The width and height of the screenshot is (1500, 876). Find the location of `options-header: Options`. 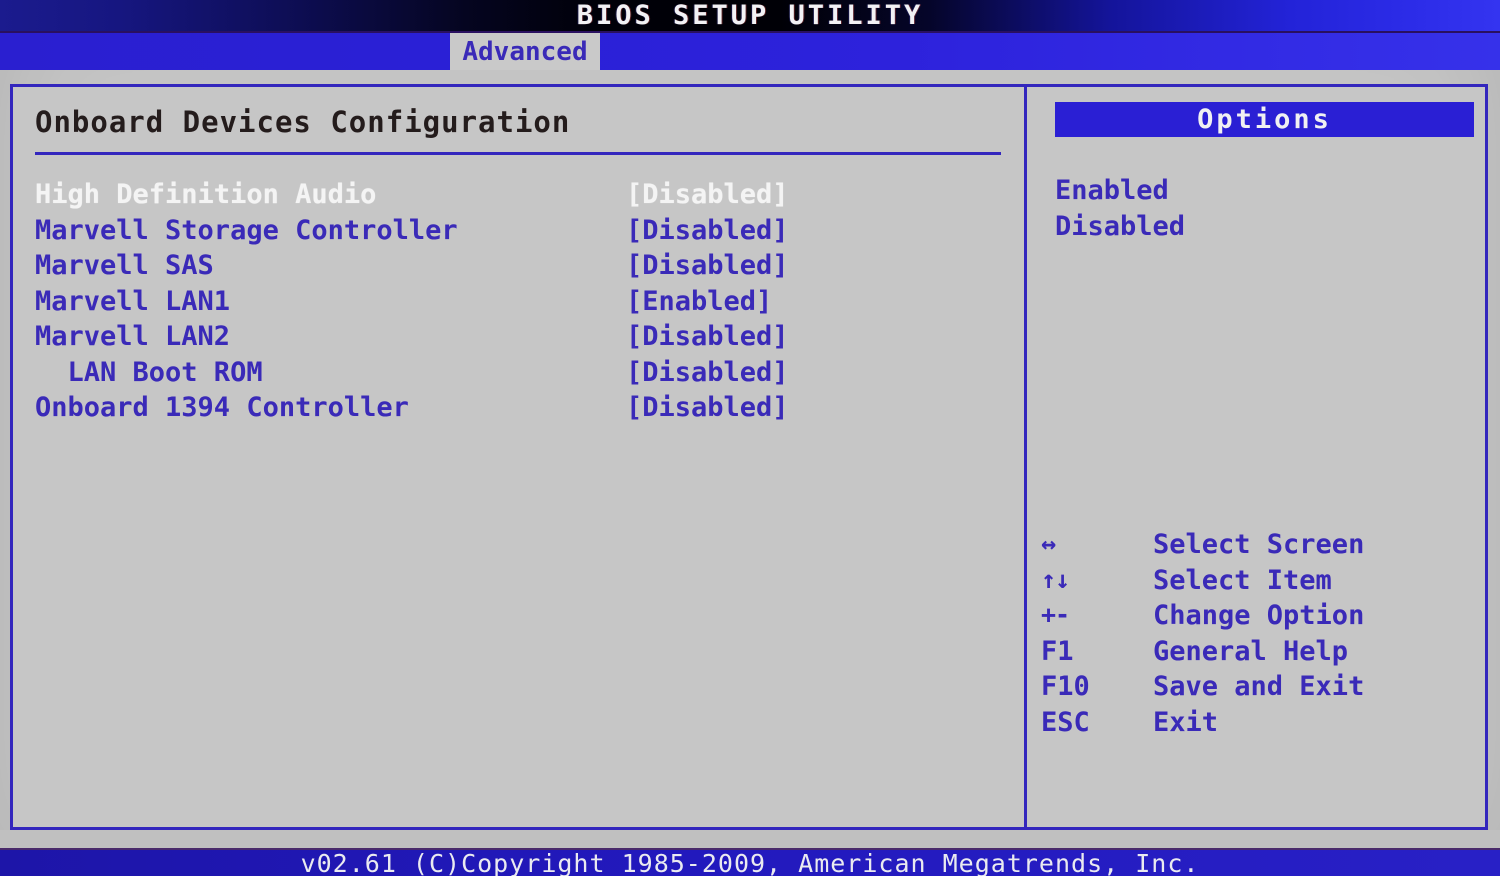

options-header: Options is located at coordinates (1264, 119).